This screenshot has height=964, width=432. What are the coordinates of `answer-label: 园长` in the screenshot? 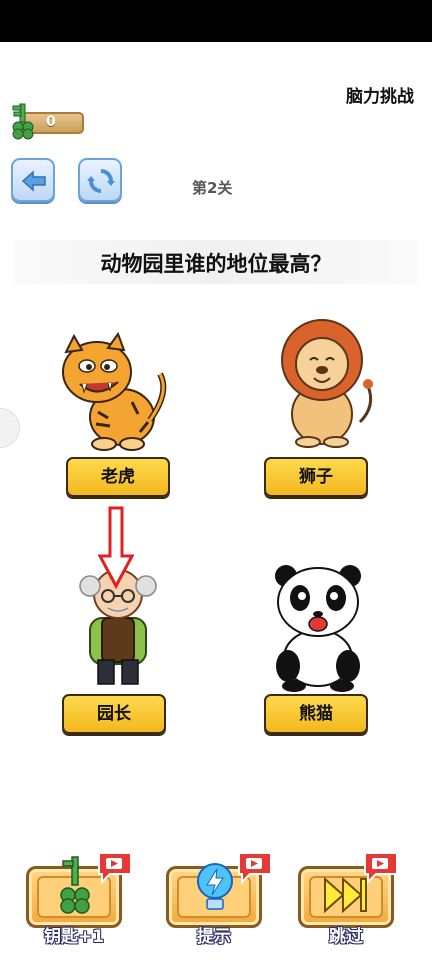 It's located at (114, 714).